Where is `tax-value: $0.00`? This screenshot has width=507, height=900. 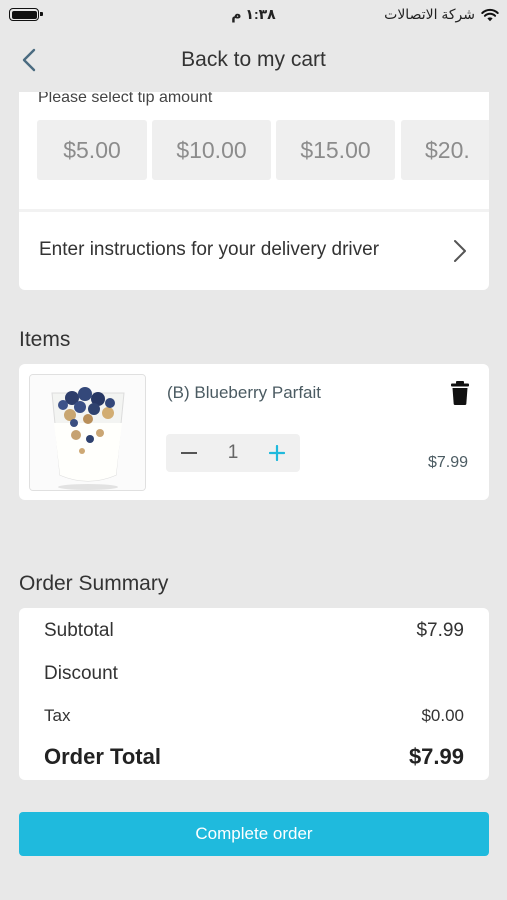
tax-value: $0.00 is located at coordinates (442, 715).